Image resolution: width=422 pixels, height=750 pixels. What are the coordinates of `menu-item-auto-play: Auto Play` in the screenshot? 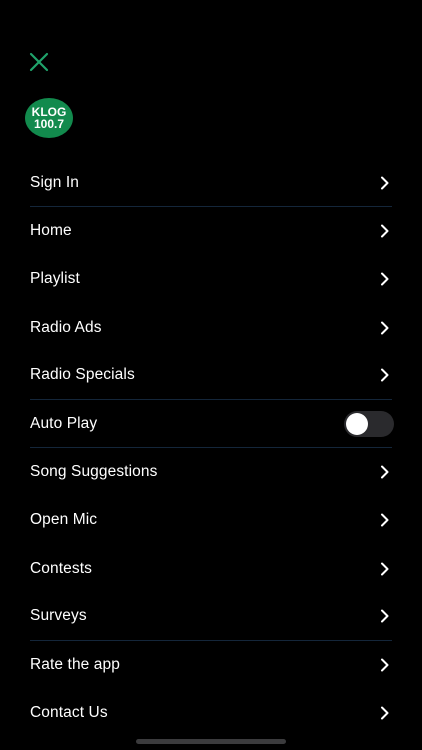 It's located at (212, 424).